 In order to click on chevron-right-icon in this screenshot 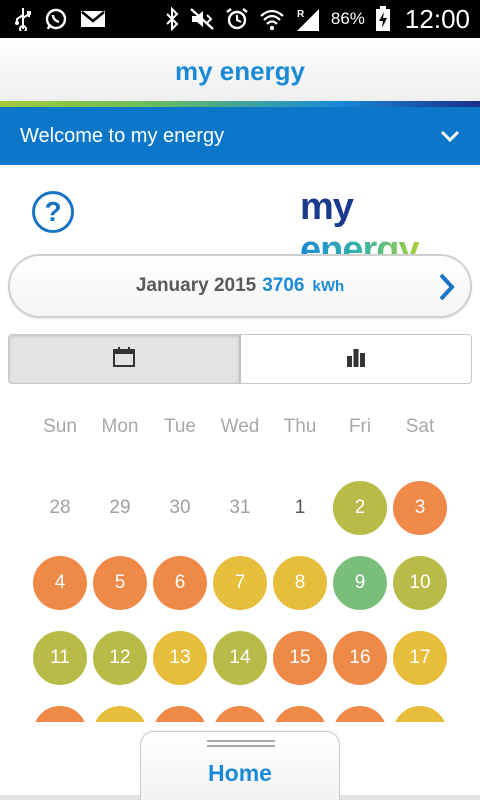, I will do `click(446, 289)`.